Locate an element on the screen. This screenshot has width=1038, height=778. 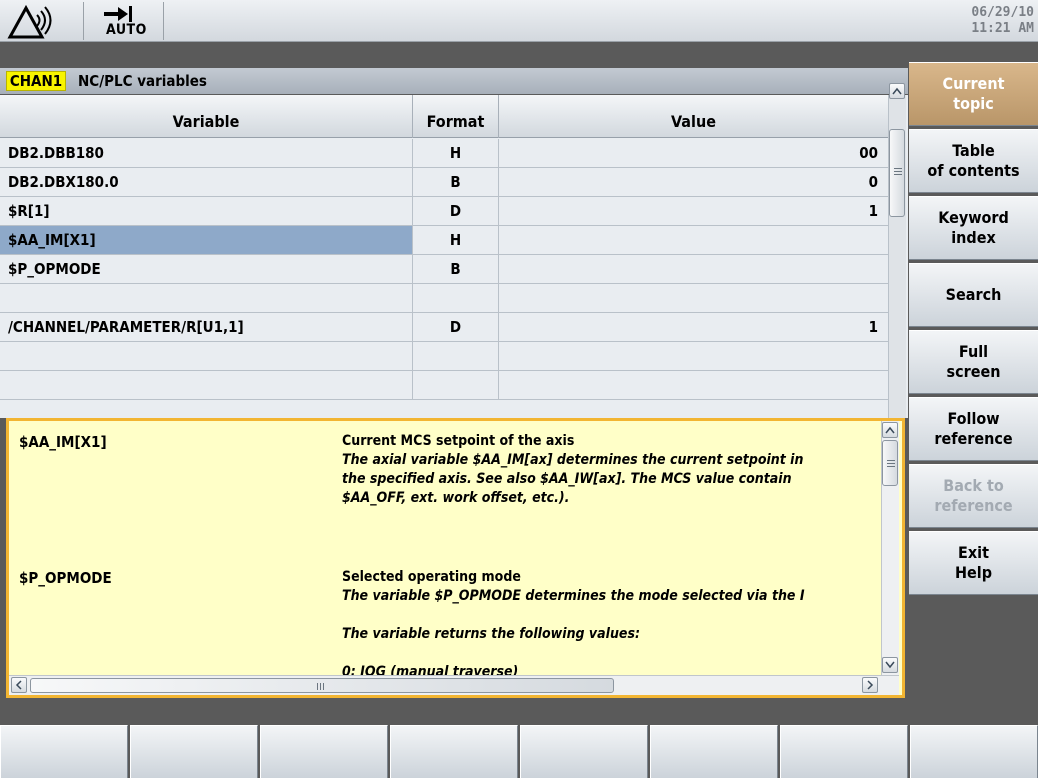
softkey-follow-reference: Follow reference is located at coordinates (973, 429).